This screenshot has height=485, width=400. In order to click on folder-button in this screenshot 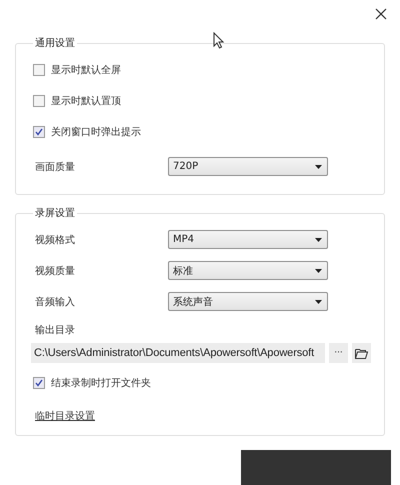, I will do `click(361, 353)`.